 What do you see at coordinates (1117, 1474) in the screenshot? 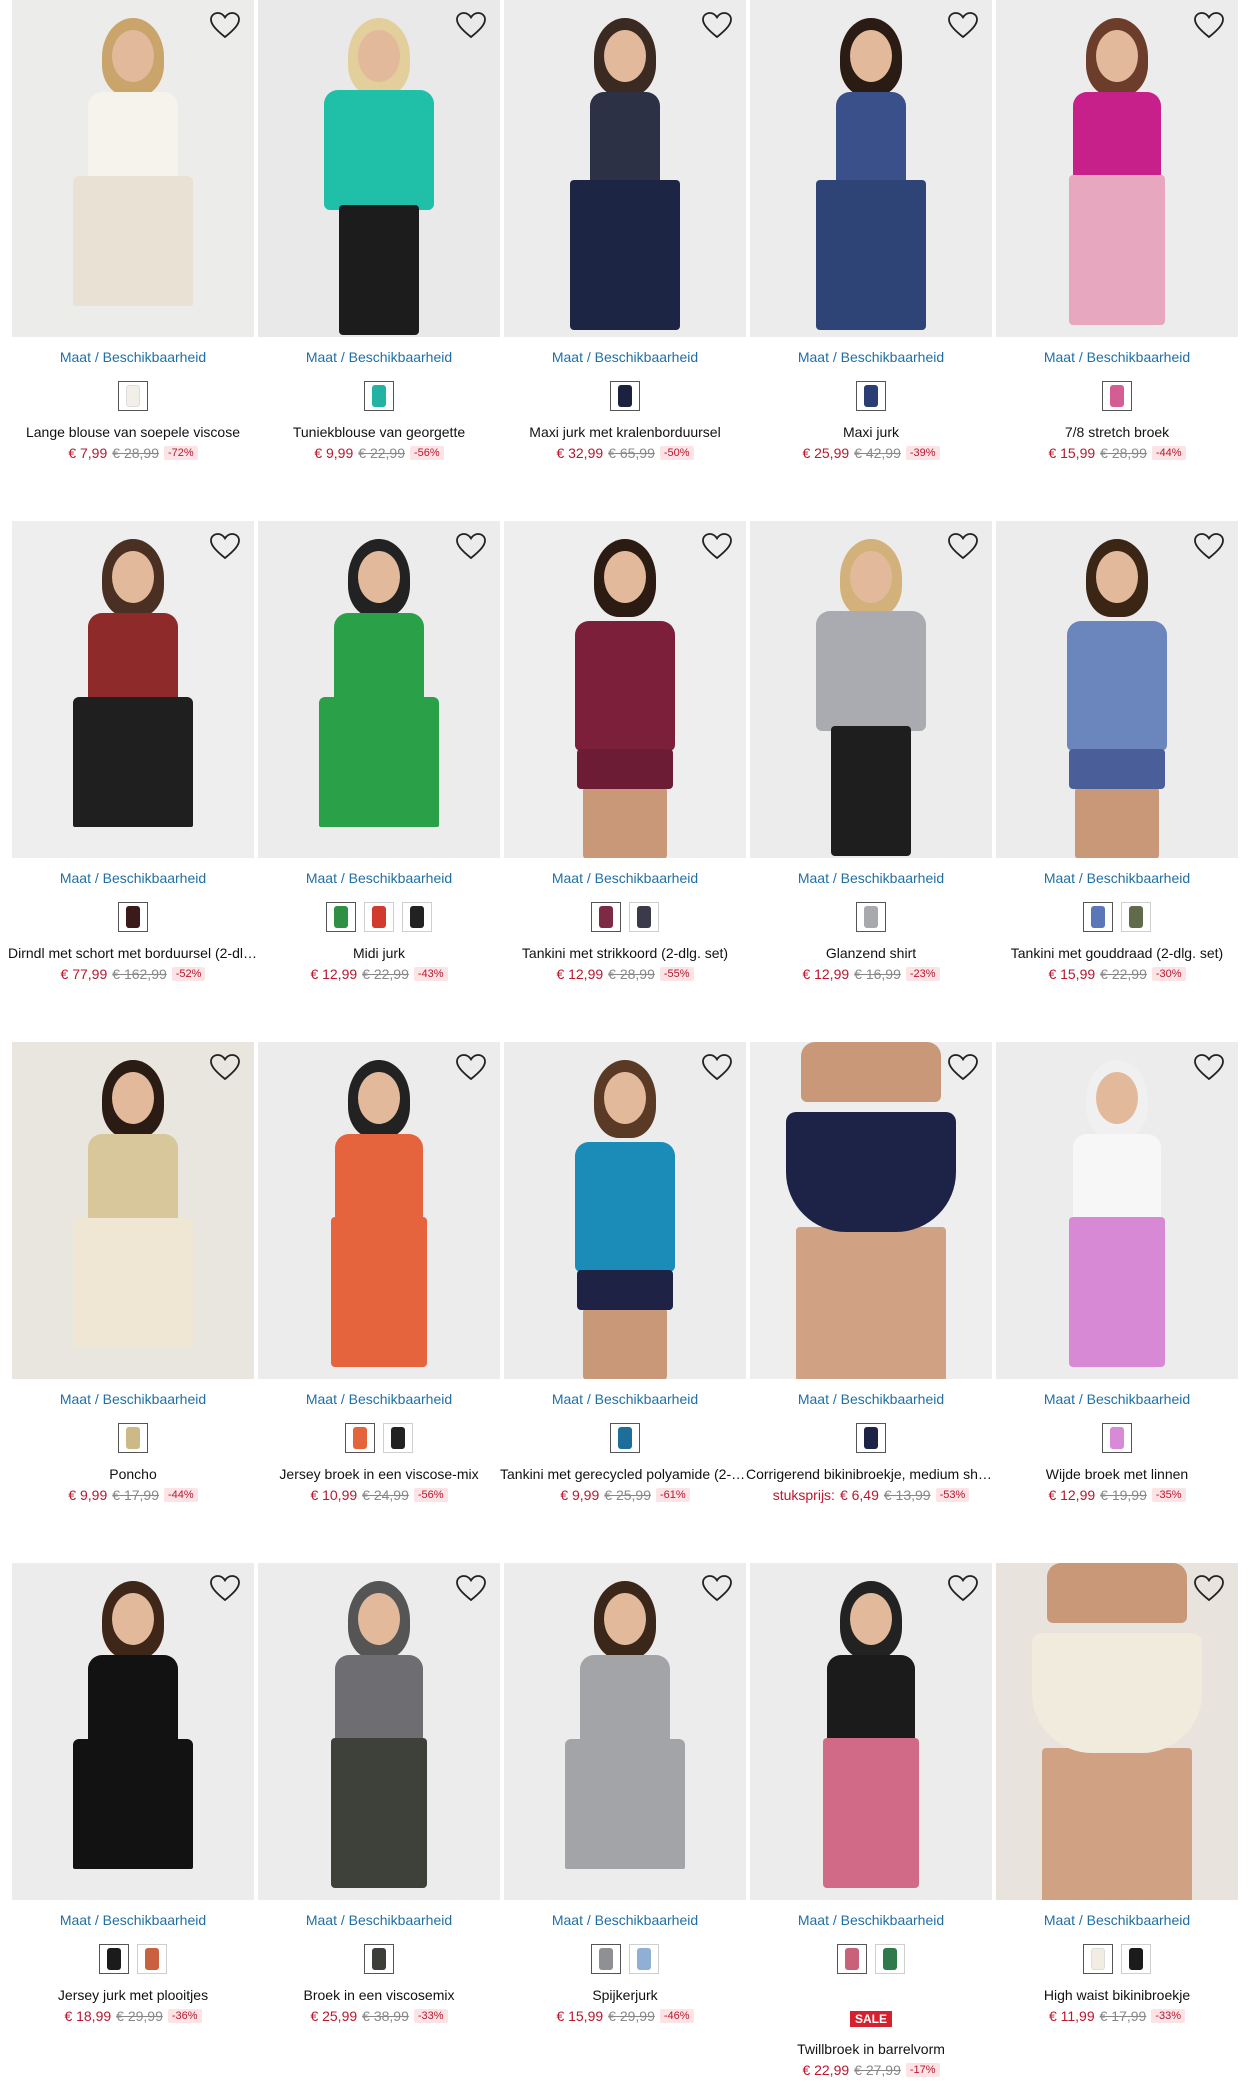
I see `product-name: Wijde broek met linnen` at bounding box center [1117, 1474].